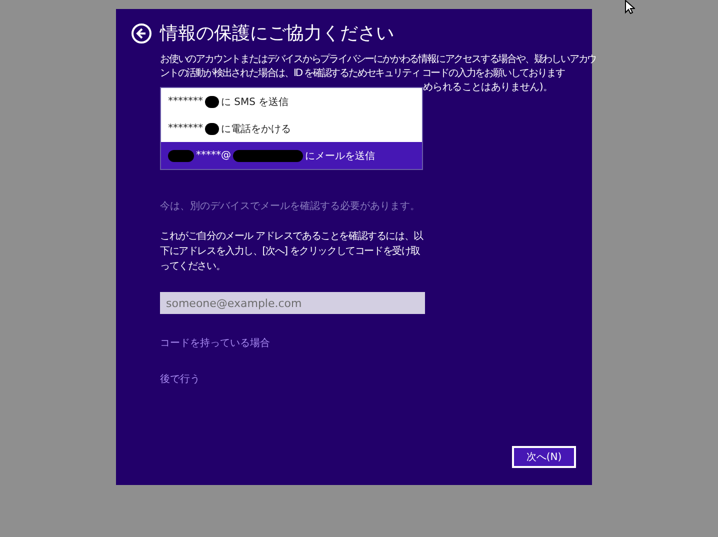  I want to click on text-link: 後で行う, so click(180, 379).